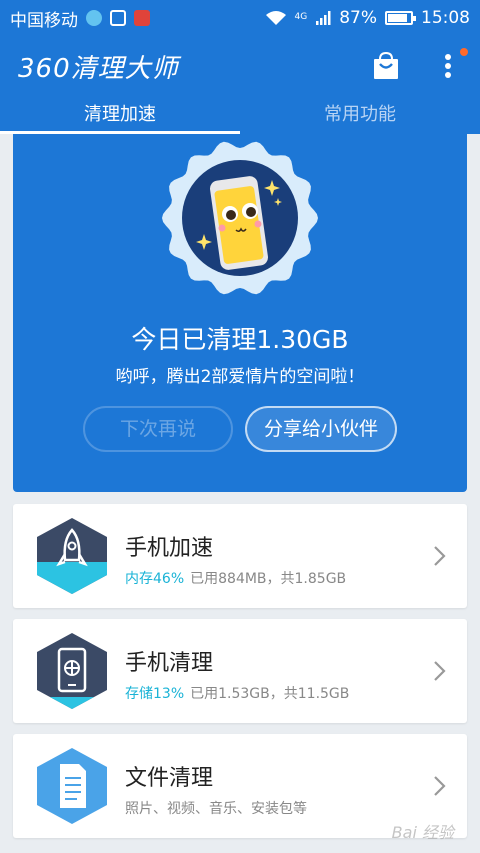  I want to click on card-meta: 内存46% 已用884MB，共1.85GB, so click(235, 578).